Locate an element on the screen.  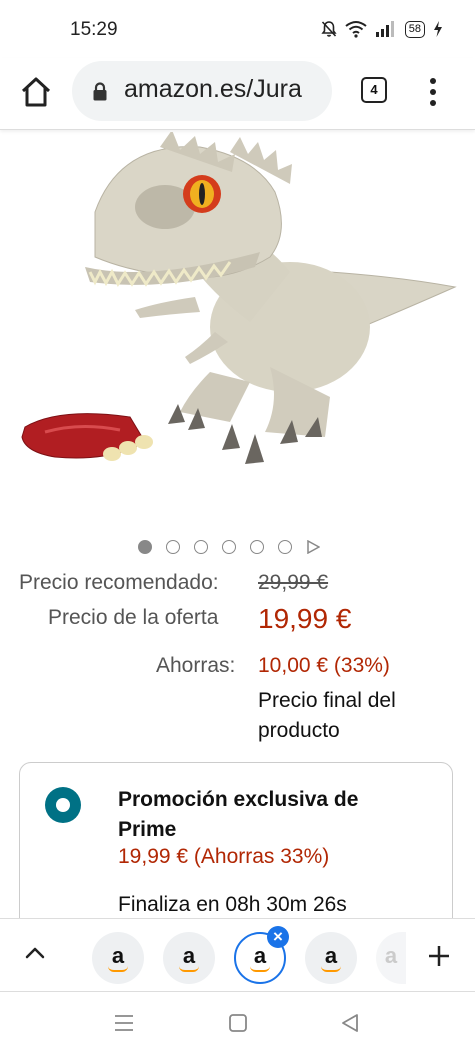
recommended-price-label: Precio recomendado: is located at coordinates (119, 582).